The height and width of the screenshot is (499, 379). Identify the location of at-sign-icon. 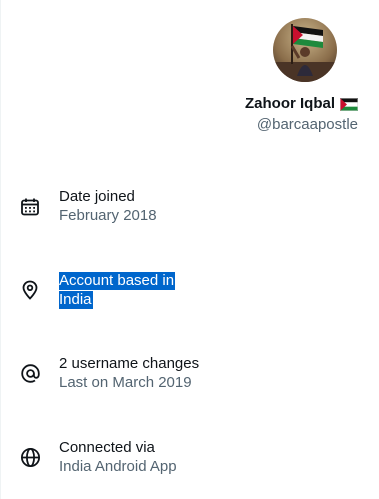
(30, 374).